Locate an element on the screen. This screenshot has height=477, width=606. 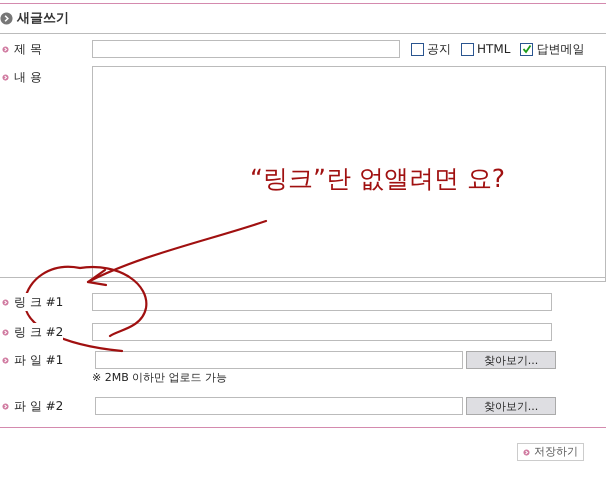
save-button: 저장하기 is located at coordinates (550, 452).